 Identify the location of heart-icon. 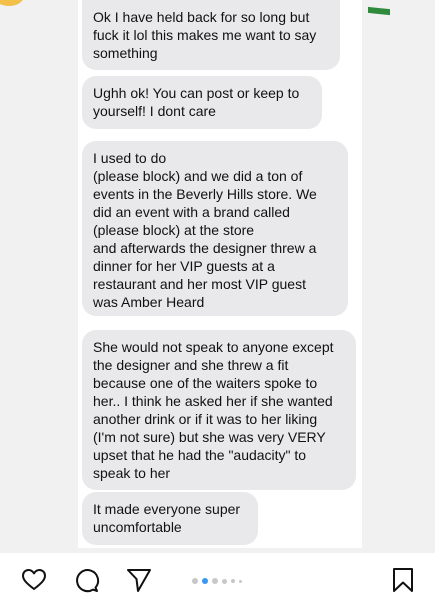
(34, 580).